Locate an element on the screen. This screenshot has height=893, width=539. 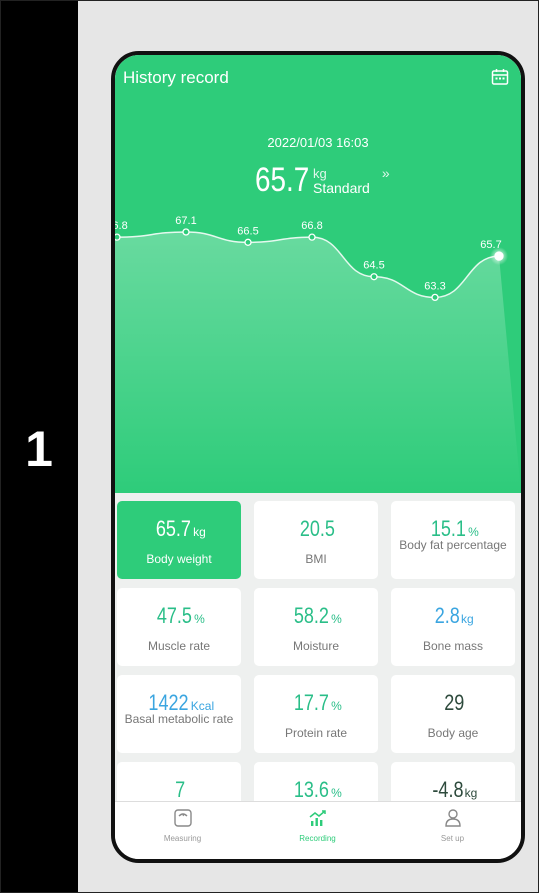
metric-value: 2.8kg is located at coordinates (453, 617).